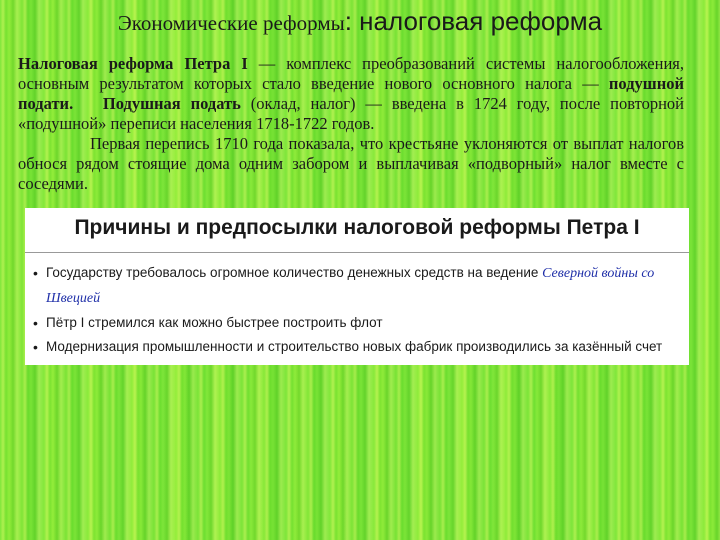 The width and height of the screenshot is (720, 540). I want to click on paragraph-1-gap, so click(88, 103).